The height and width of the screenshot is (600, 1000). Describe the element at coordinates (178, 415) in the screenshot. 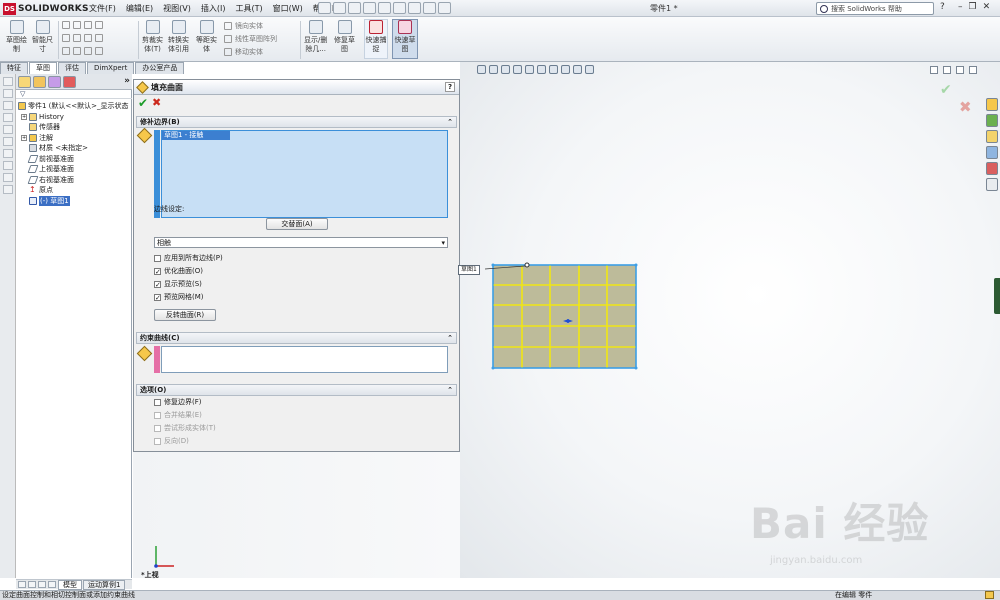

I see `merge-result-checkbox: 合并结果(E)` at that location.